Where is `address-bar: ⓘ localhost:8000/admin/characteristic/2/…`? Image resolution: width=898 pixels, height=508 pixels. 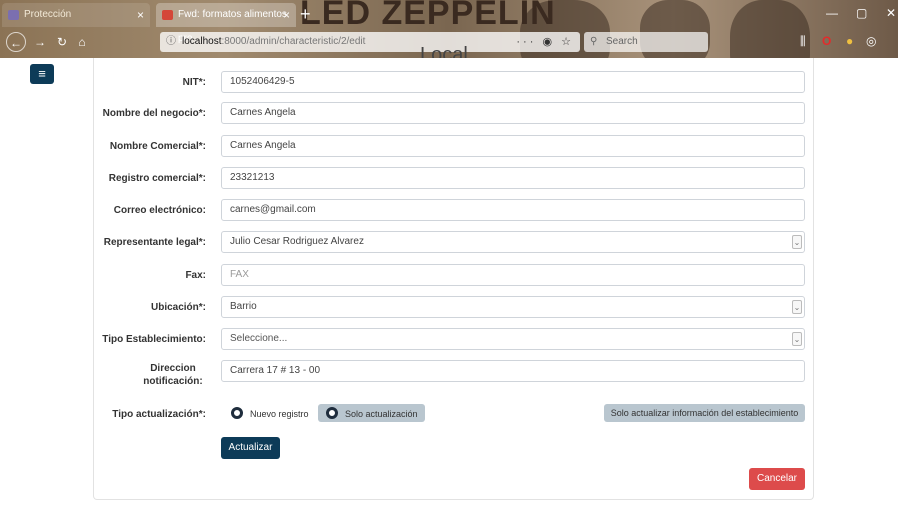
address-bar: ⓘ localhost:8000/admin/characteristic/2/… is located at coordinates (370, 42).